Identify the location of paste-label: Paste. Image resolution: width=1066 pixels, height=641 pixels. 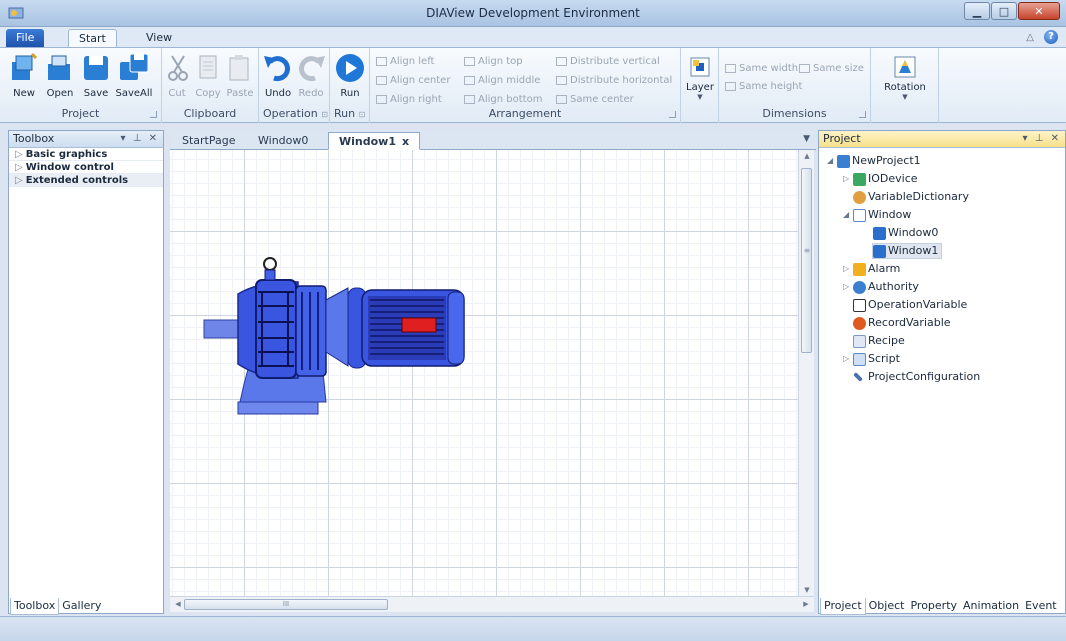
(240, 93).